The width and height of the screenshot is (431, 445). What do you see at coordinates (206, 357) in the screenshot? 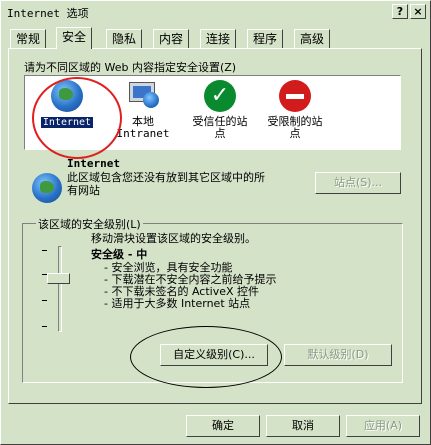
I see `black-highlight-oval` at bounding box center [206, 357].